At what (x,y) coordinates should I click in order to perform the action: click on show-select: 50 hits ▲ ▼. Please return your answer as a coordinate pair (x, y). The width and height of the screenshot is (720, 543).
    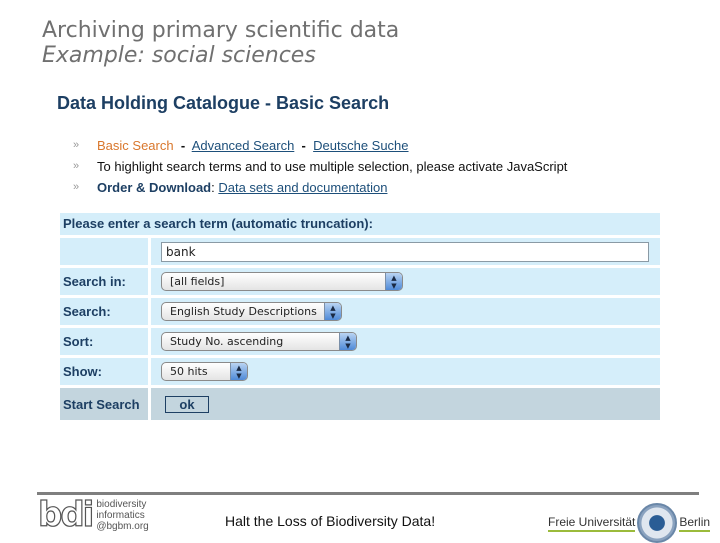
    Looking at the image, I should click on (204, 371).